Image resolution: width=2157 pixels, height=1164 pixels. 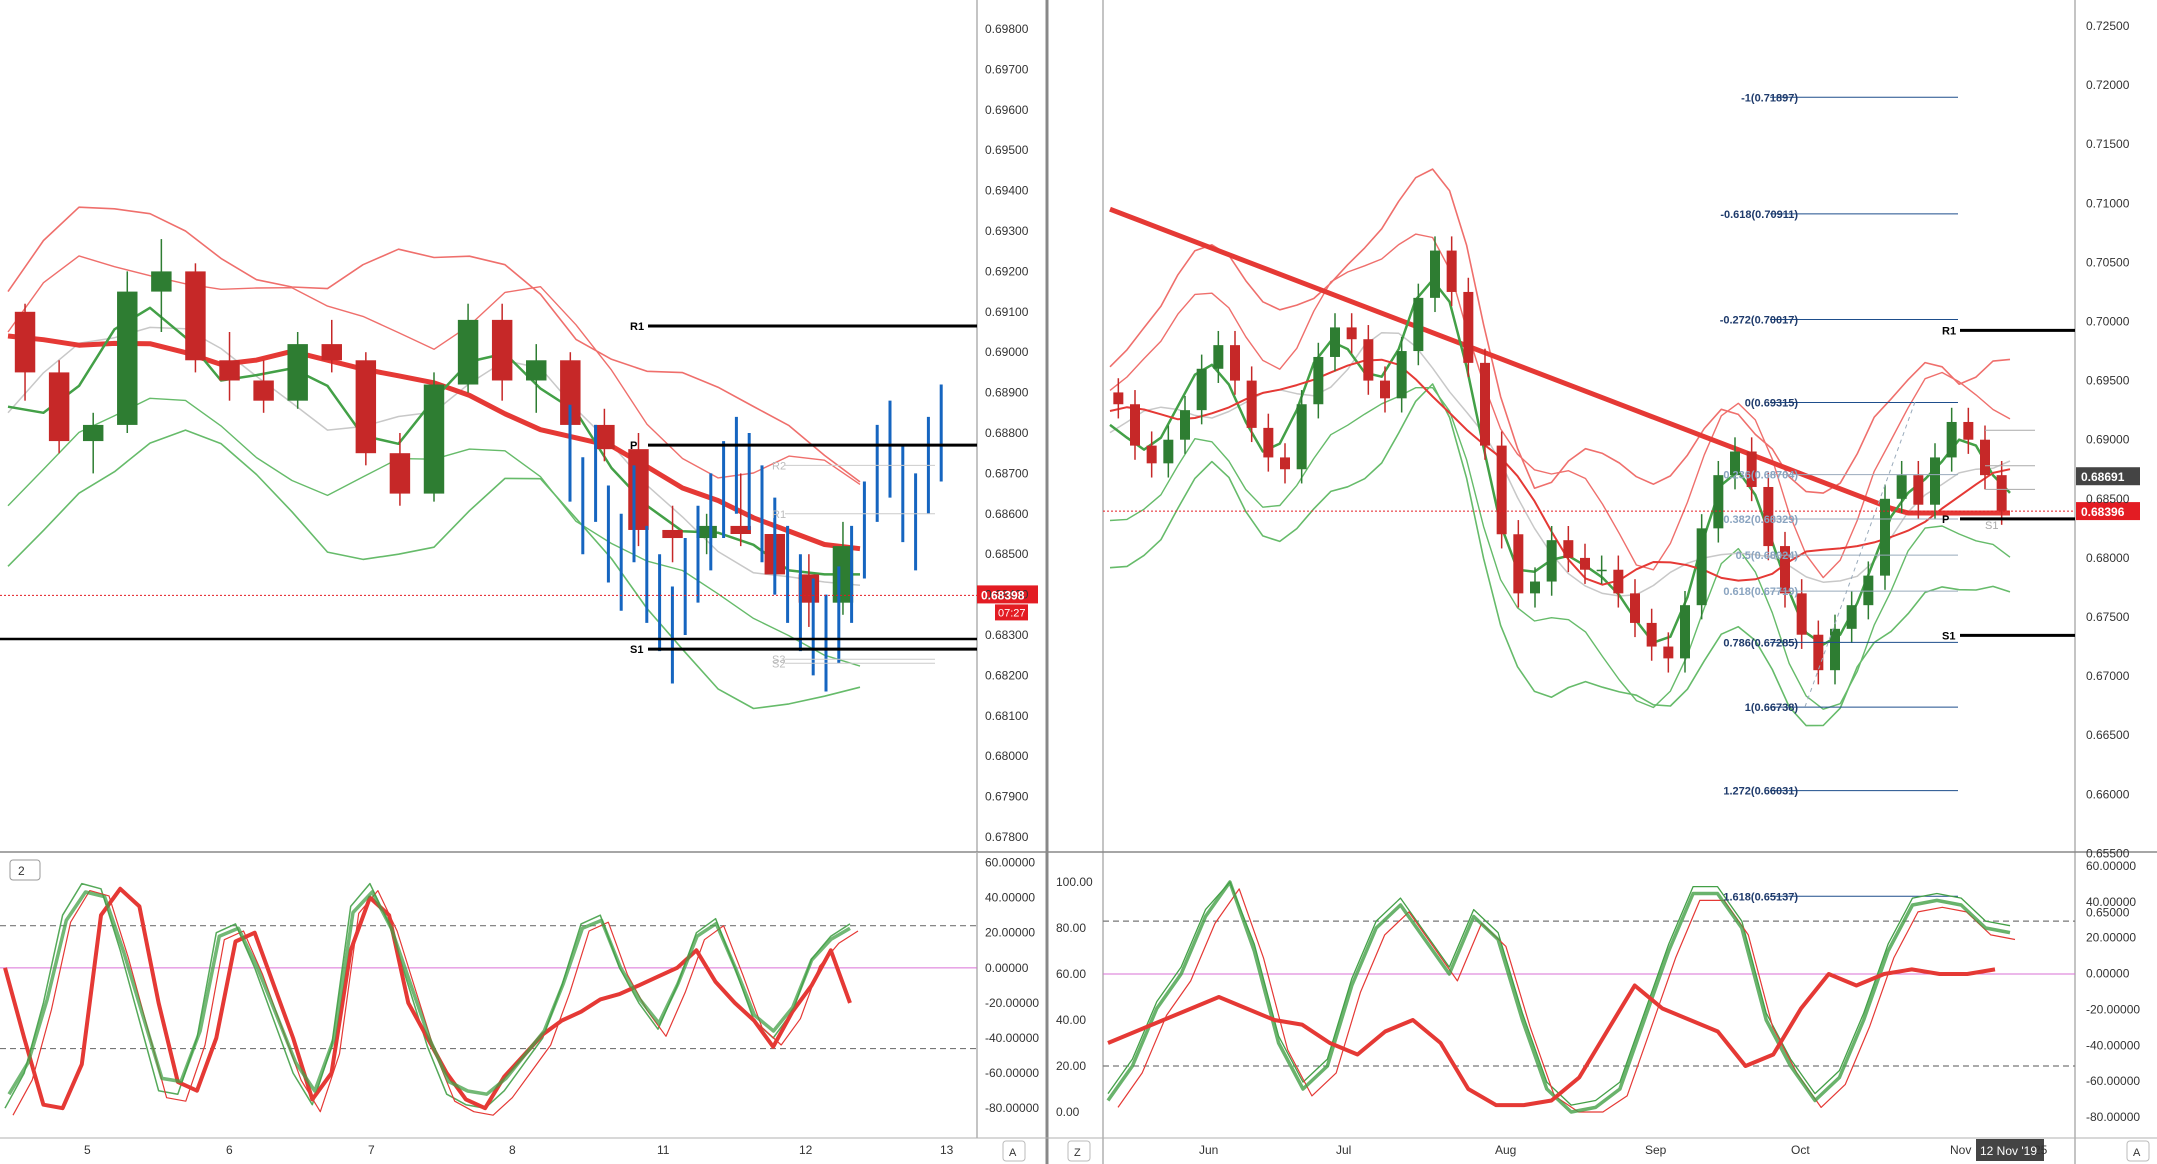 I want to click on left-osc-tick-label: 20.00000, so click(x=1010, y=933).